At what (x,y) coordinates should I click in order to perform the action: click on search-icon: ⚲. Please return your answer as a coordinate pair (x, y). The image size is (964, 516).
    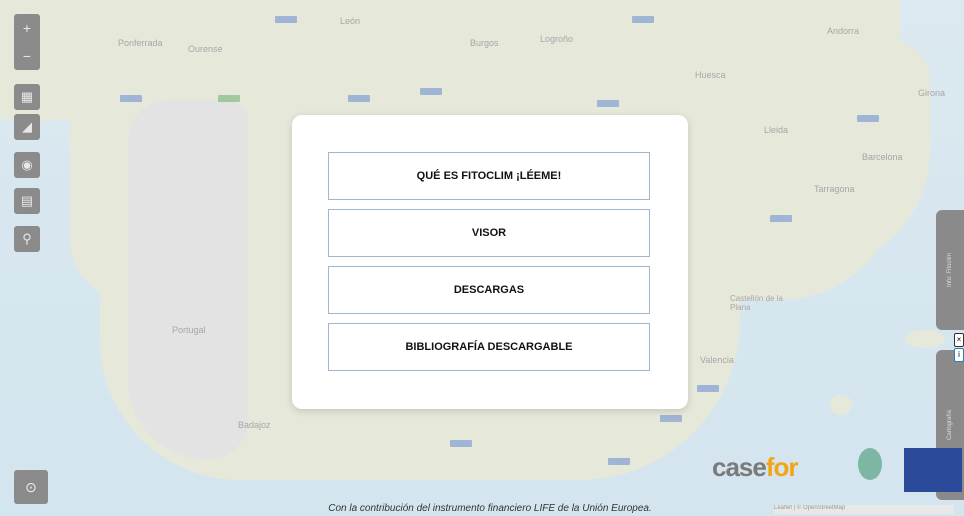
    Looking at the image, I should click on (27, 238).